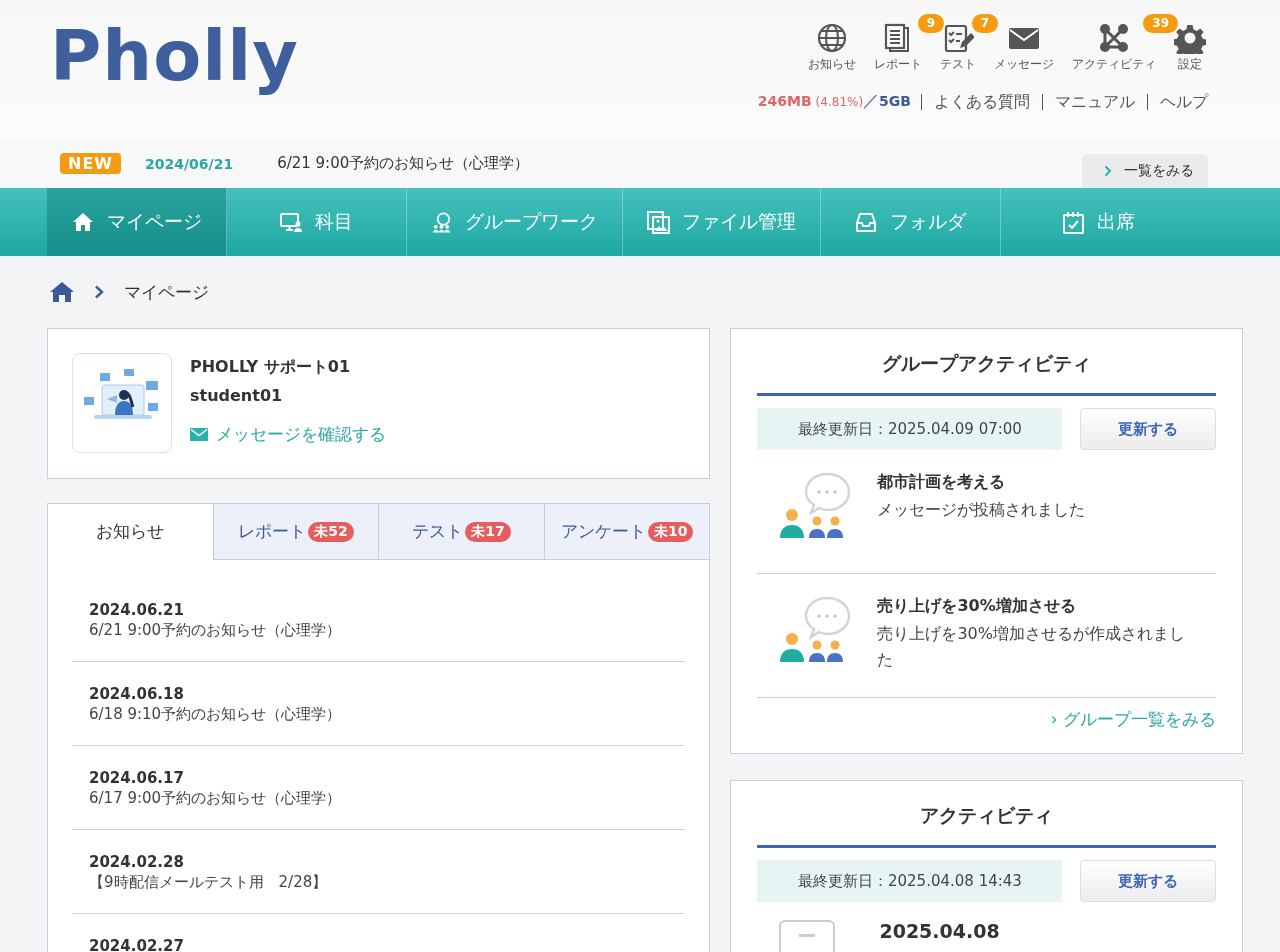  I want to click on settings-icon, so click(1190, 38).